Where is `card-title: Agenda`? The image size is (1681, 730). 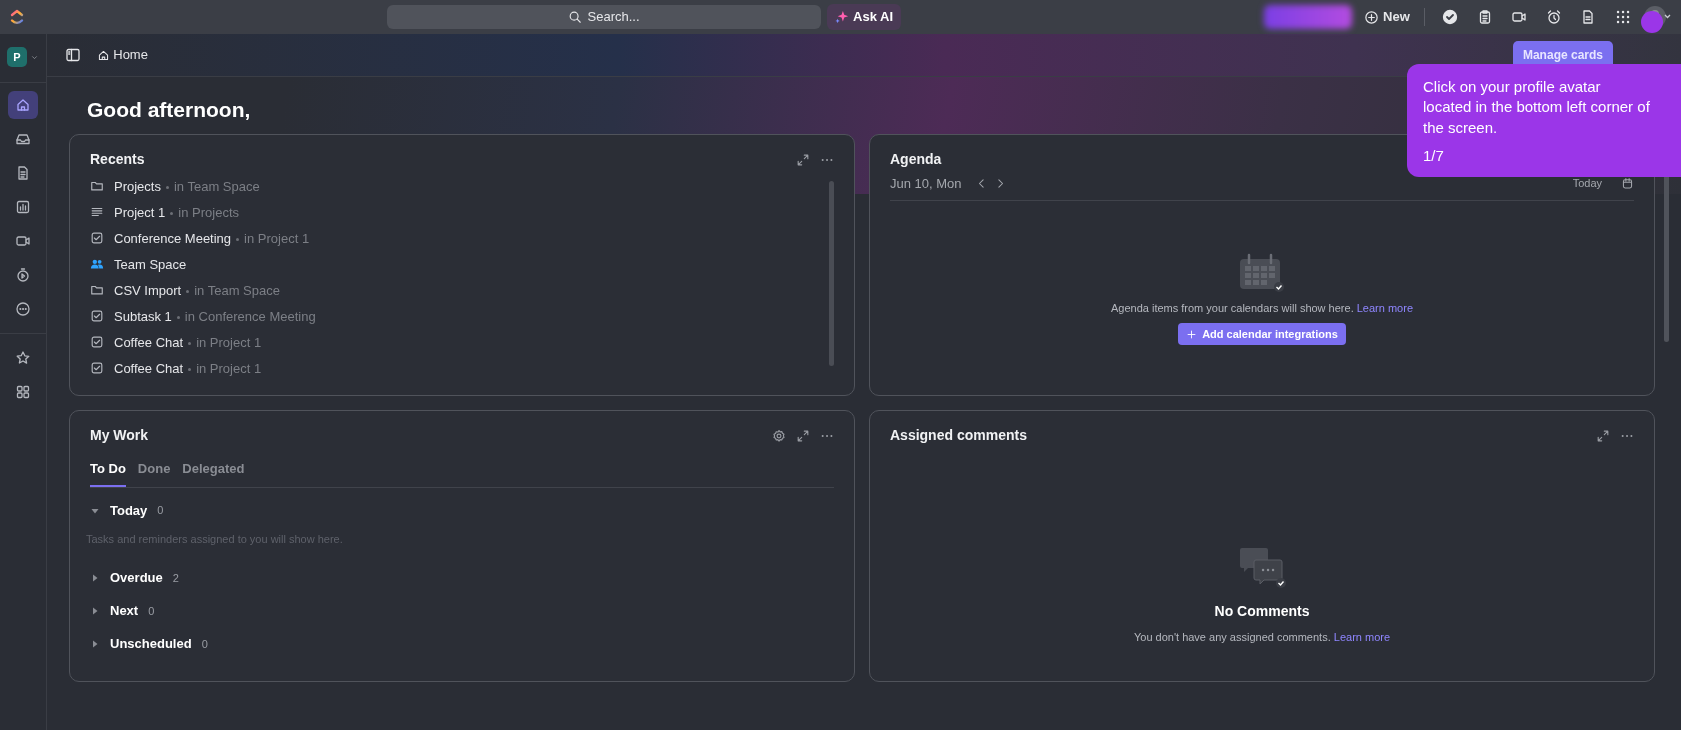 card-title: Agenda is located at coordinates (916, 160).